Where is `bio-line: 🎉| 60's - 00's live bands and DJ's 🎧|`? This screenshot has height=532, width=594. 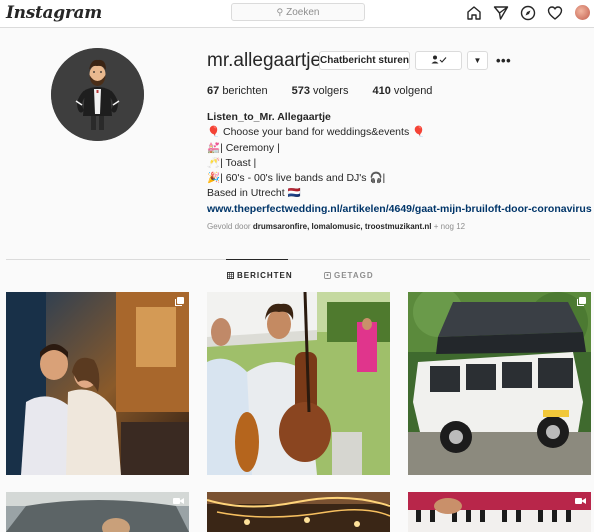
bio-line: 🎉| 60's - 00's live bands and DJ's 🎧| is located at coordinates (296, 178).